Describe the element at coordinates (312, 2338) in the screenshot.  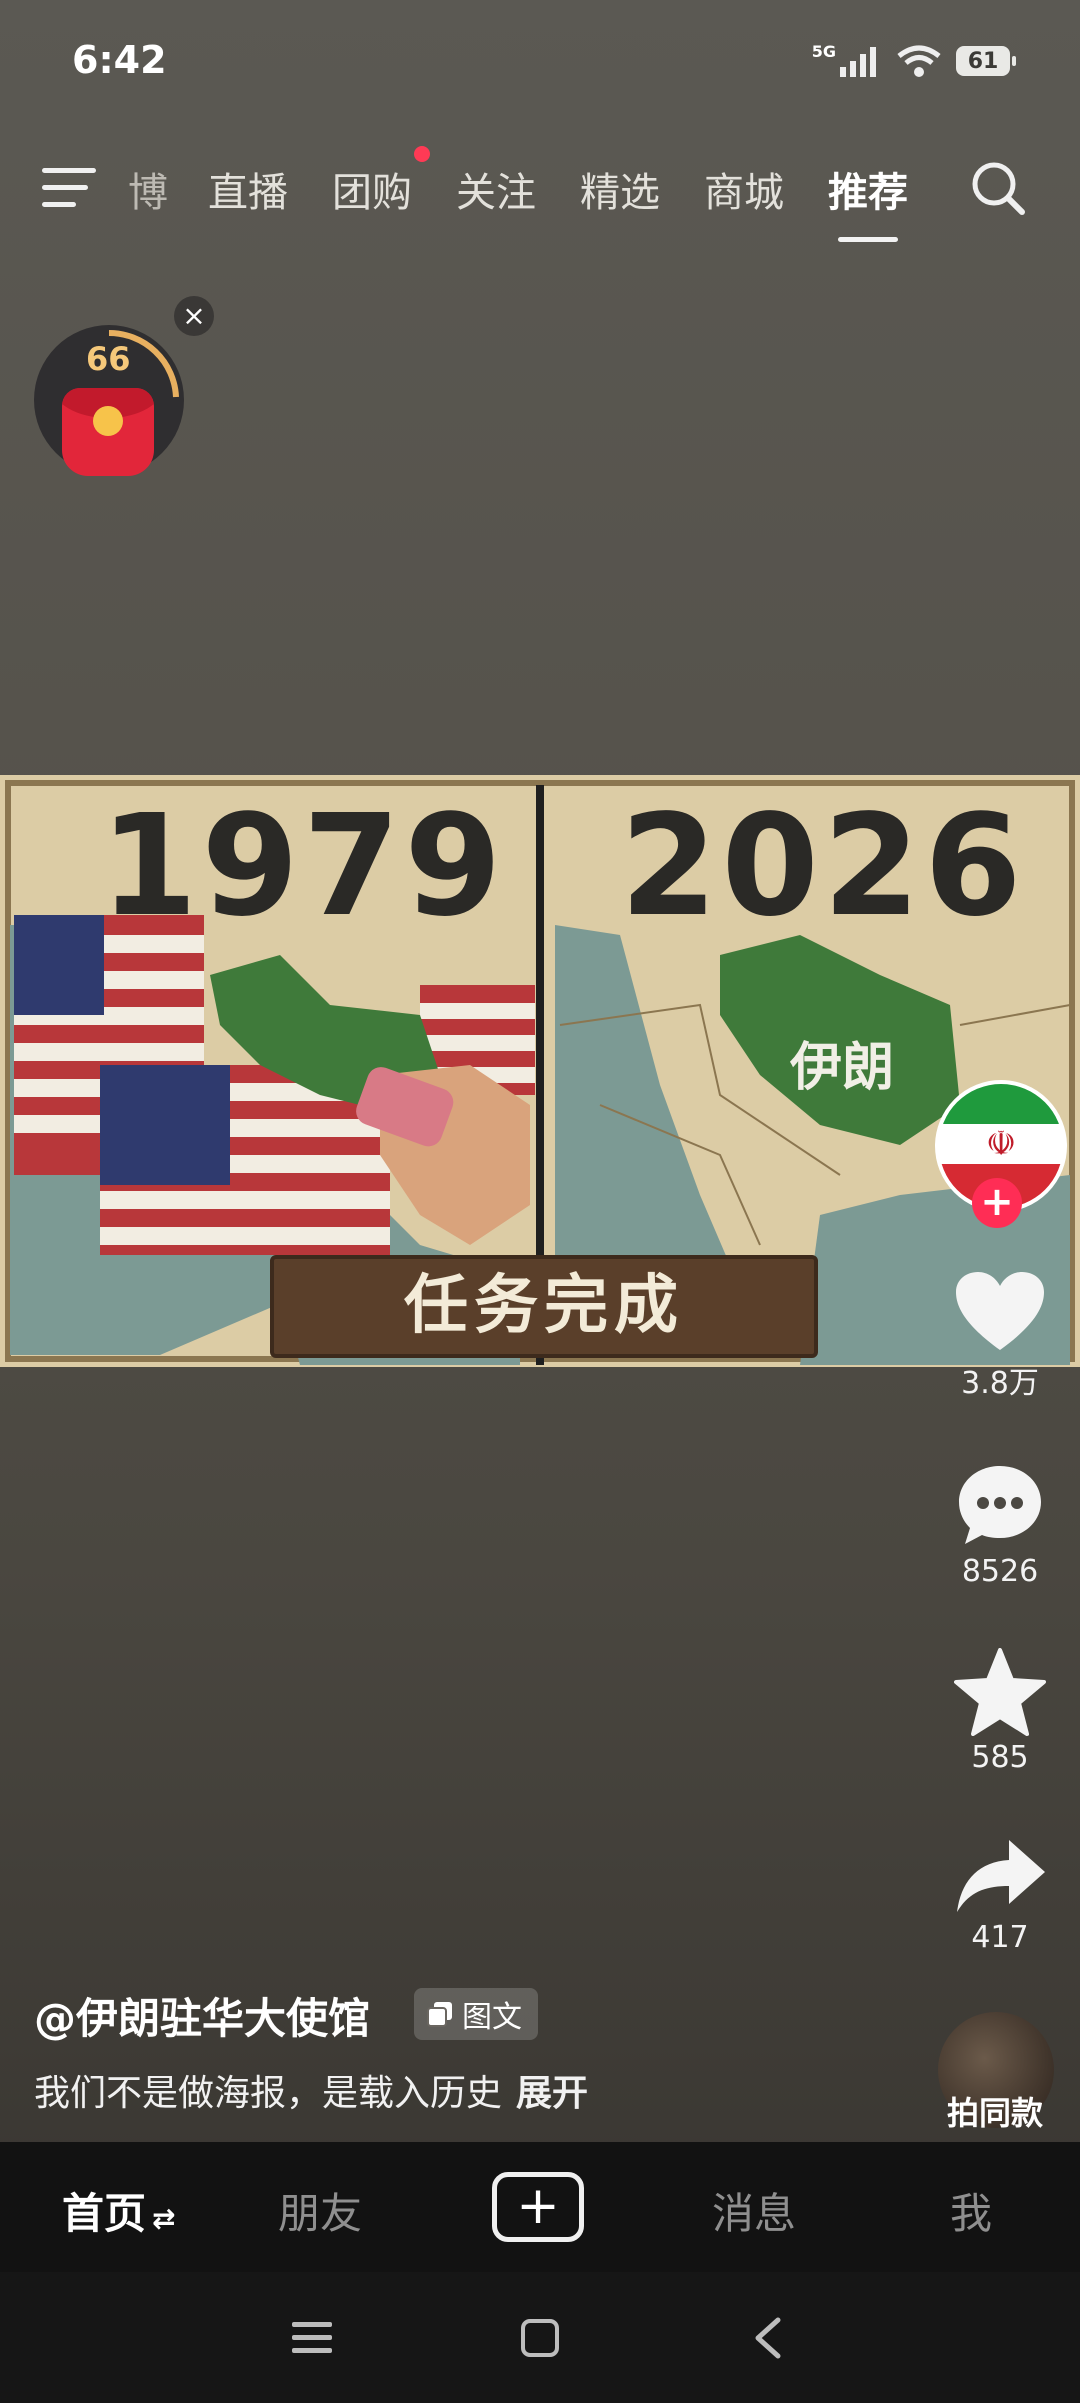
I see `recent-apps-icon` at that location.